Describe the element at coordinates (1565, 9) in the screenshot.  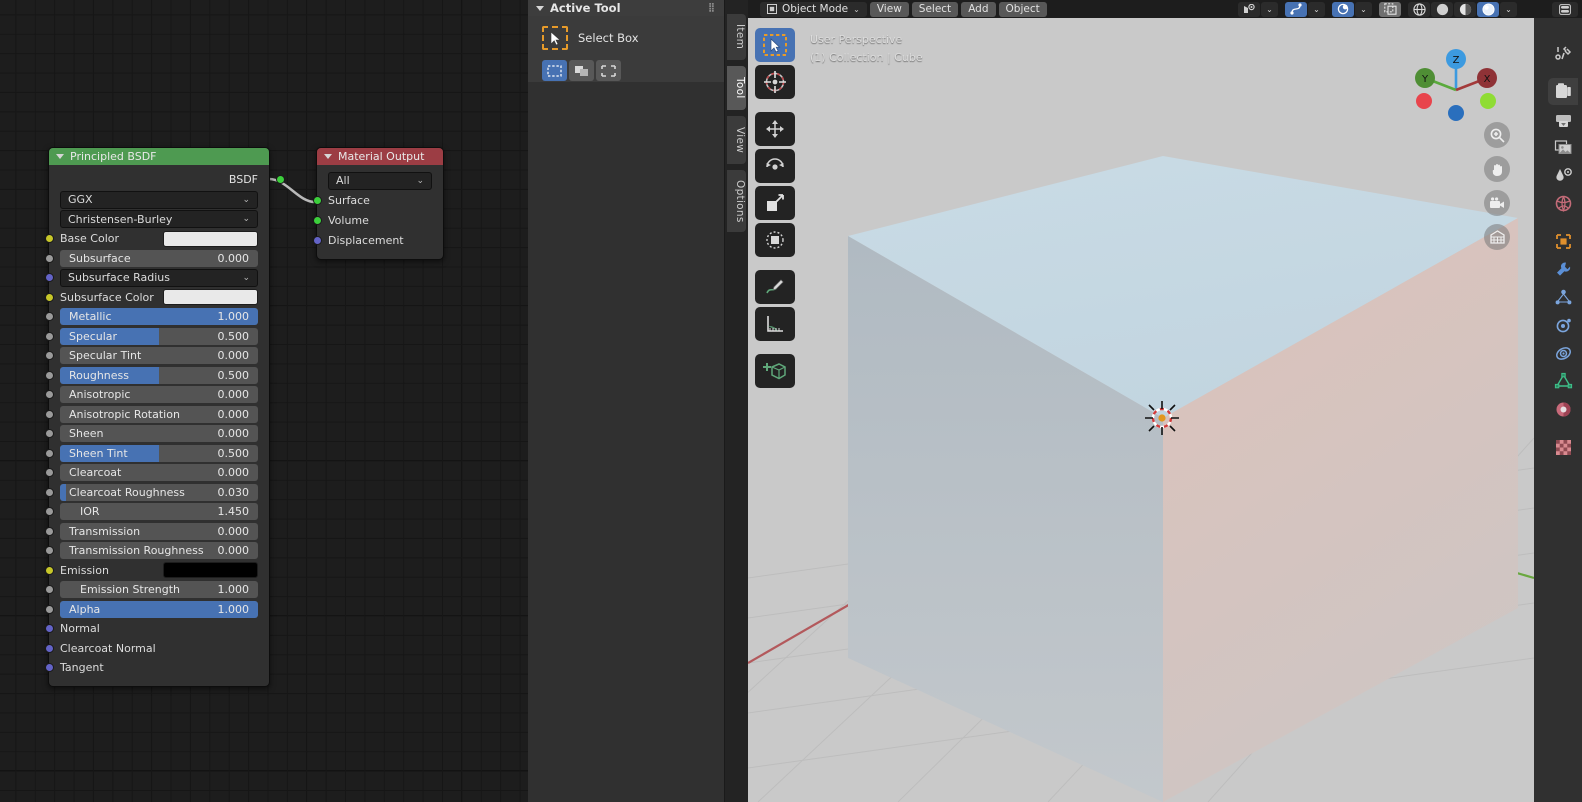
I see `properties-editor-type-icon` at that location.